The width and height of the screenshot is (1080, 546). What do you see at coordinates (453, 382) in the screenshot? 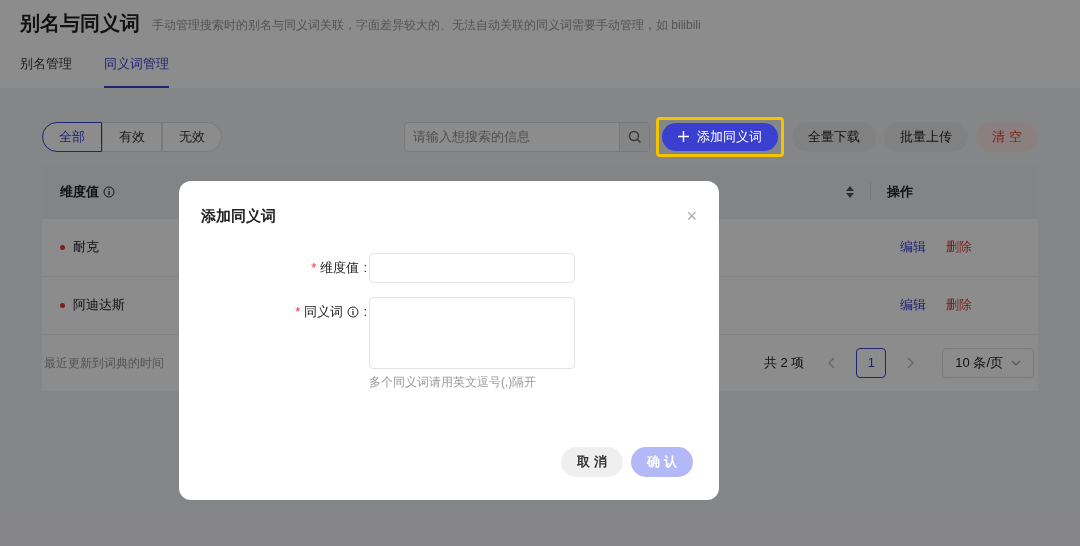
I see `field-hint: 多个同义词请用英文逗号(,)隔开` at bounding box center [453, 382].